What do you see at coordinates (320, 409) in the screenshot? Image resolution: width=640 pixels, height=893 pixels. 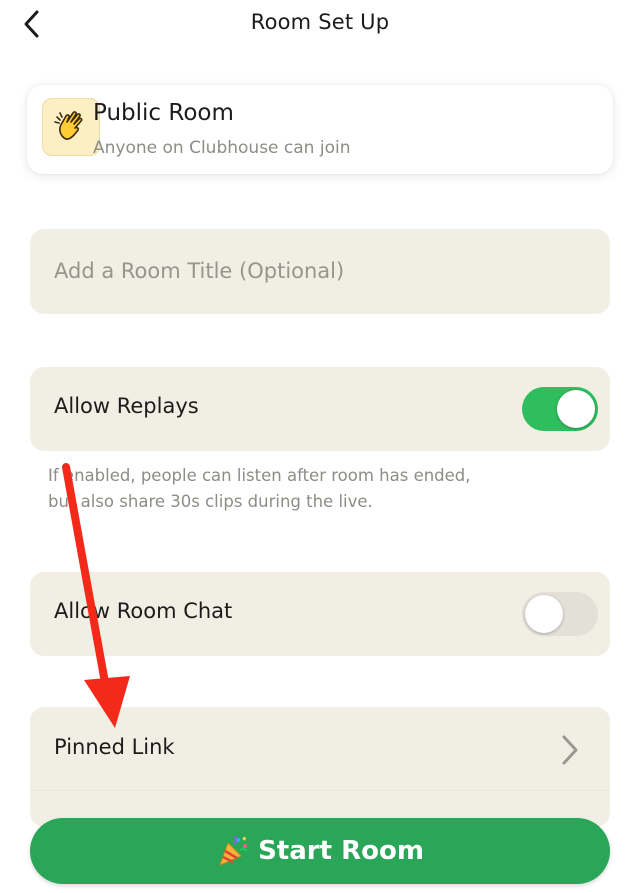 I see `allow-replays-row: Allow Replays` at bounding box center [320, 409].